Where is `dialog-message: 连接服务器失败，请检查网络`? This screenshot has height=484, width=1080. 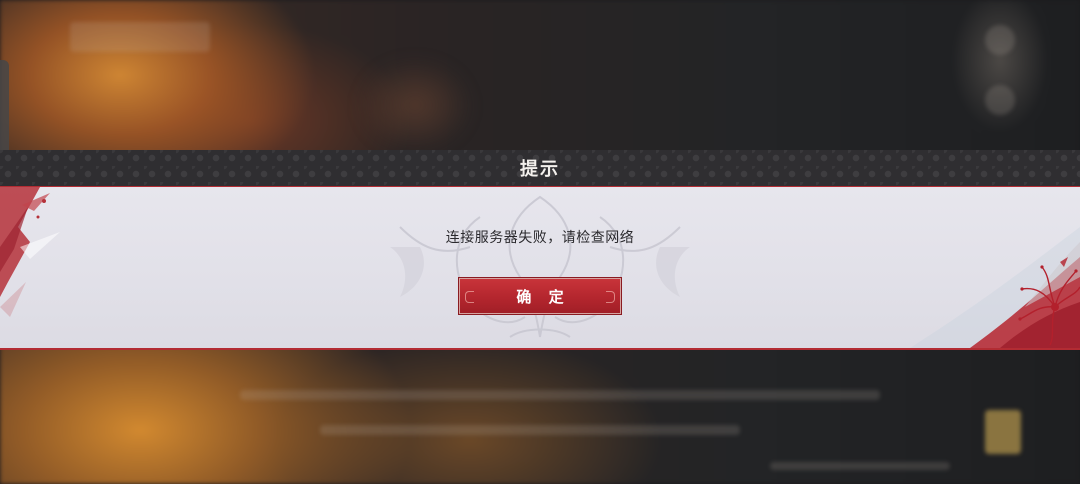 dialog-message: 连接服务器失败，请检查网络 is located at coordinates (540, 238).